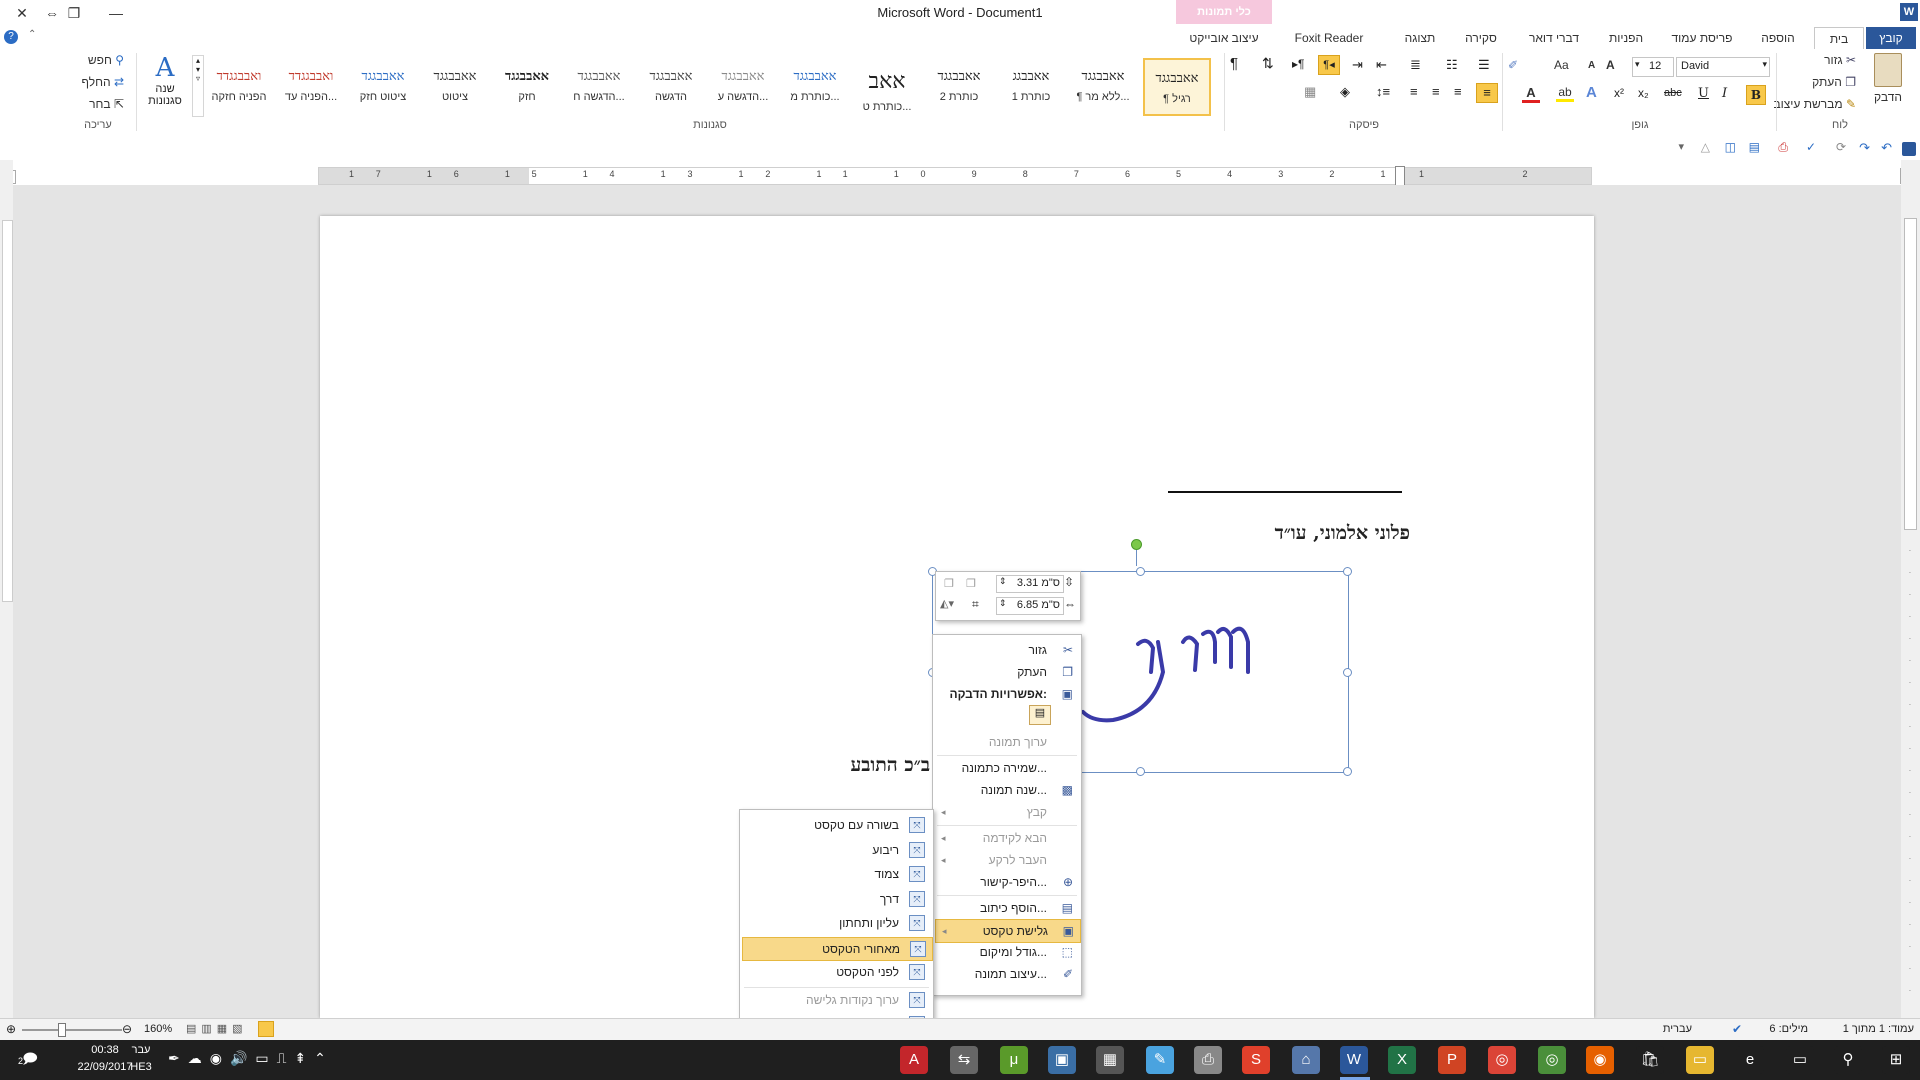  Describe the element at coordinates (127, 1029) in the screenshot. I see `zoom-out-icon: ⊖` at that location.